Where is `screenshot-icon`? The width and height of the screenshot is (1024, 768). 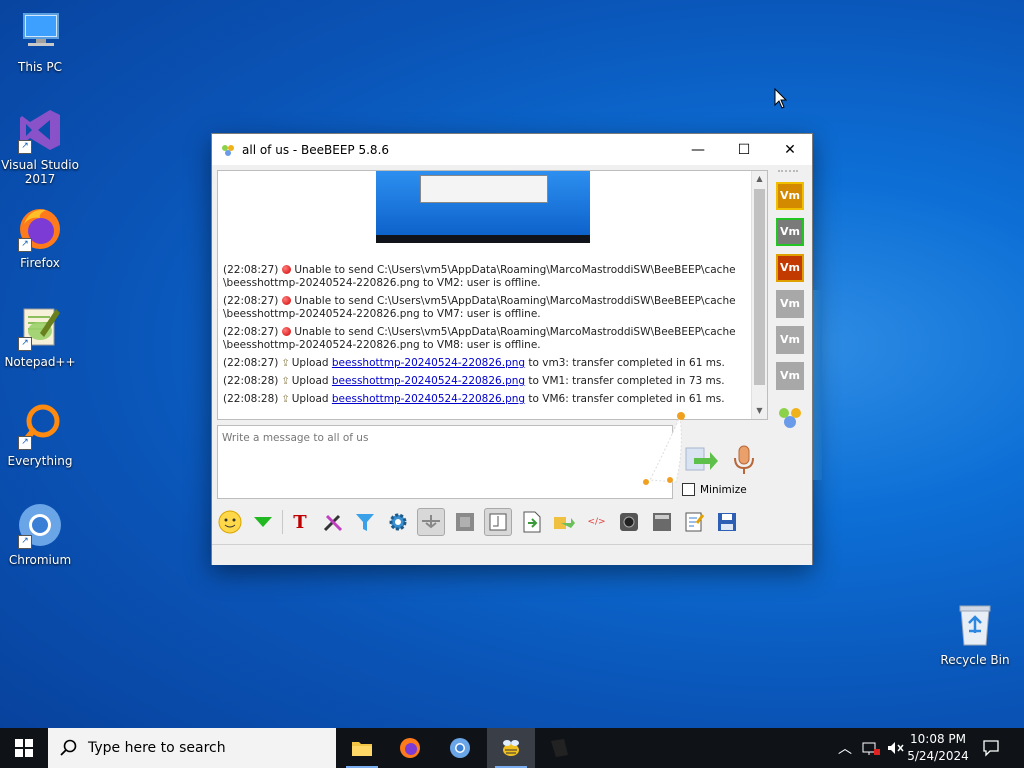 screenshot-icon is located at coordinates (431, 522).